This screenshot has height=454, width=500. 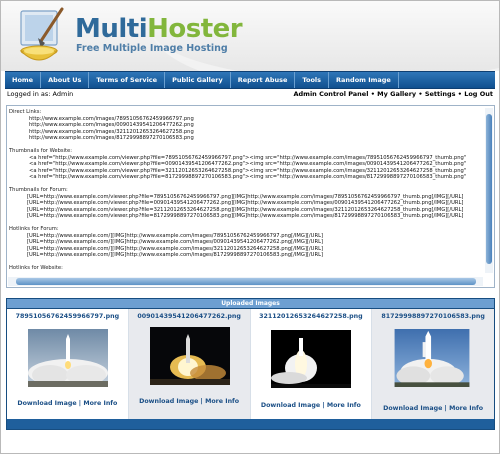 What do you see at coordinates (312, 80) in the screenshot?
I see `nav-tools: Tools` at bounding box center [312, 80].